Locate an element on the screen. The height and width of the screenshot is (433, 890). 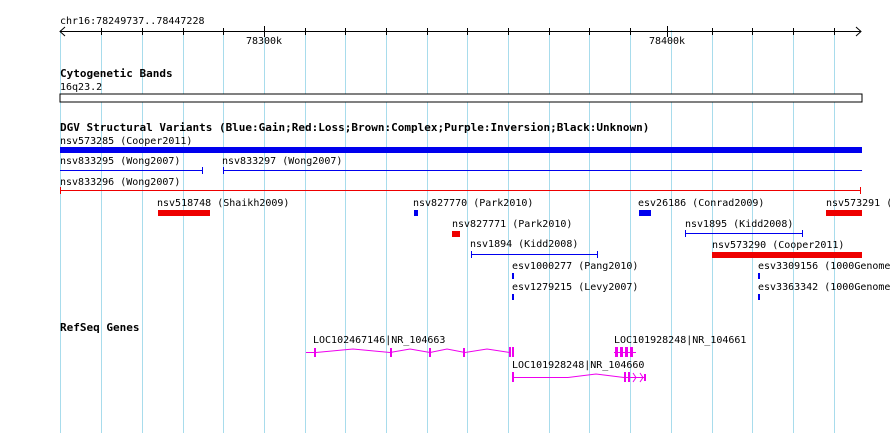
variant-label: nsv573285 (Cooper2011) is located at coordinates (126, 141).